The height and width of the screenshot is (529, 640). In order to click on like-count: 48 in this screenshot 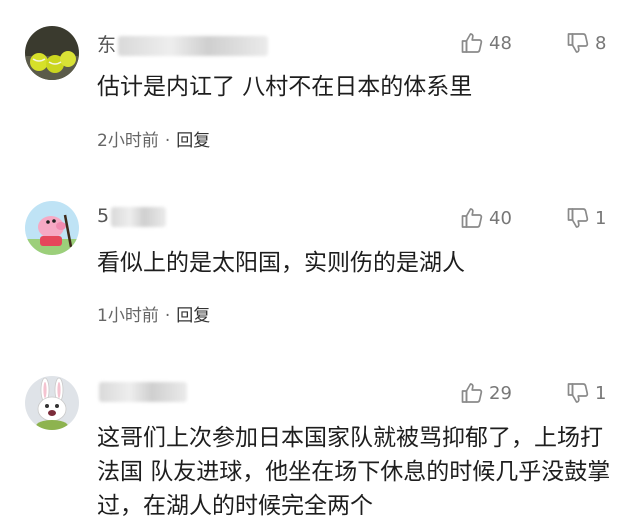, I will do `click(500, 43)`.